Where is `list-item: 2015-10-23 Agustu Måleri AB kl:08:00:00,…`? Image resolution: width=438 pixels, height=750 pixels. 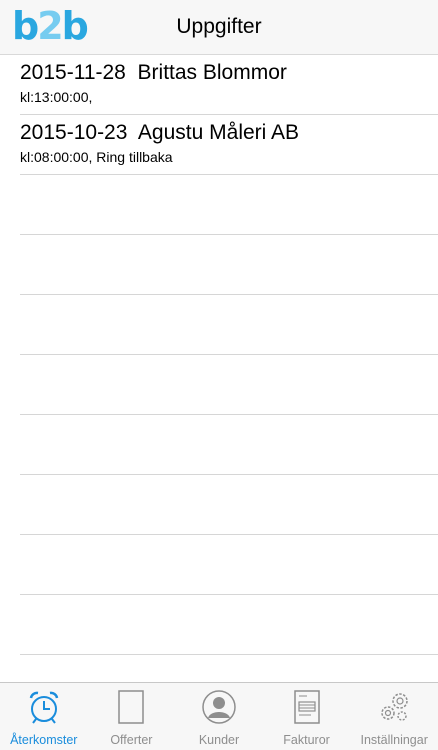 list-item: 2015-10-23 Agustu Måleri AB kl:08:00:00,… is located at coordinates (229, 145).